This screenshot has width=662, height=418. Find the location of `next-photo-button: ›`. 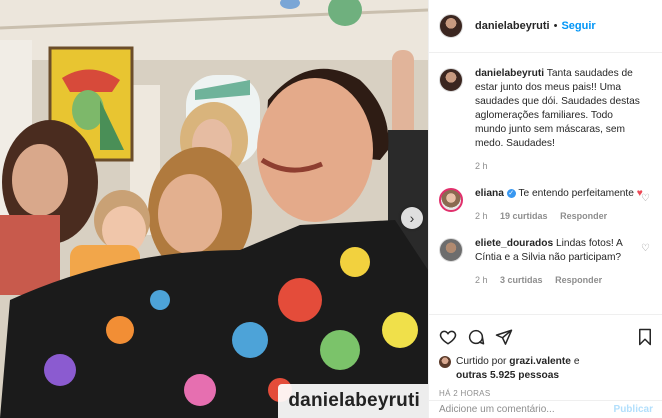

next-photo-button: › is located at coordinates (412, 218).